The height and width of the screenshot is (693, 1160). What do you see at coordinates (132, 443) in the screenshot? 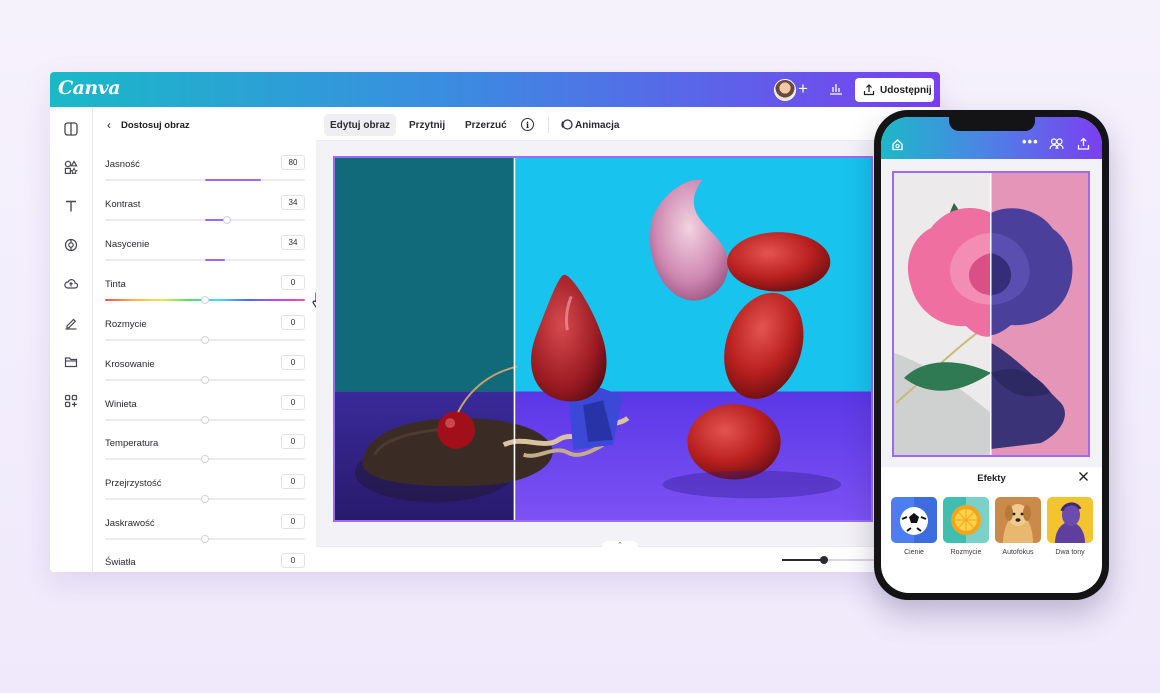
I see `adjustment-label: Temperatura` at bounding box center [132, 443].